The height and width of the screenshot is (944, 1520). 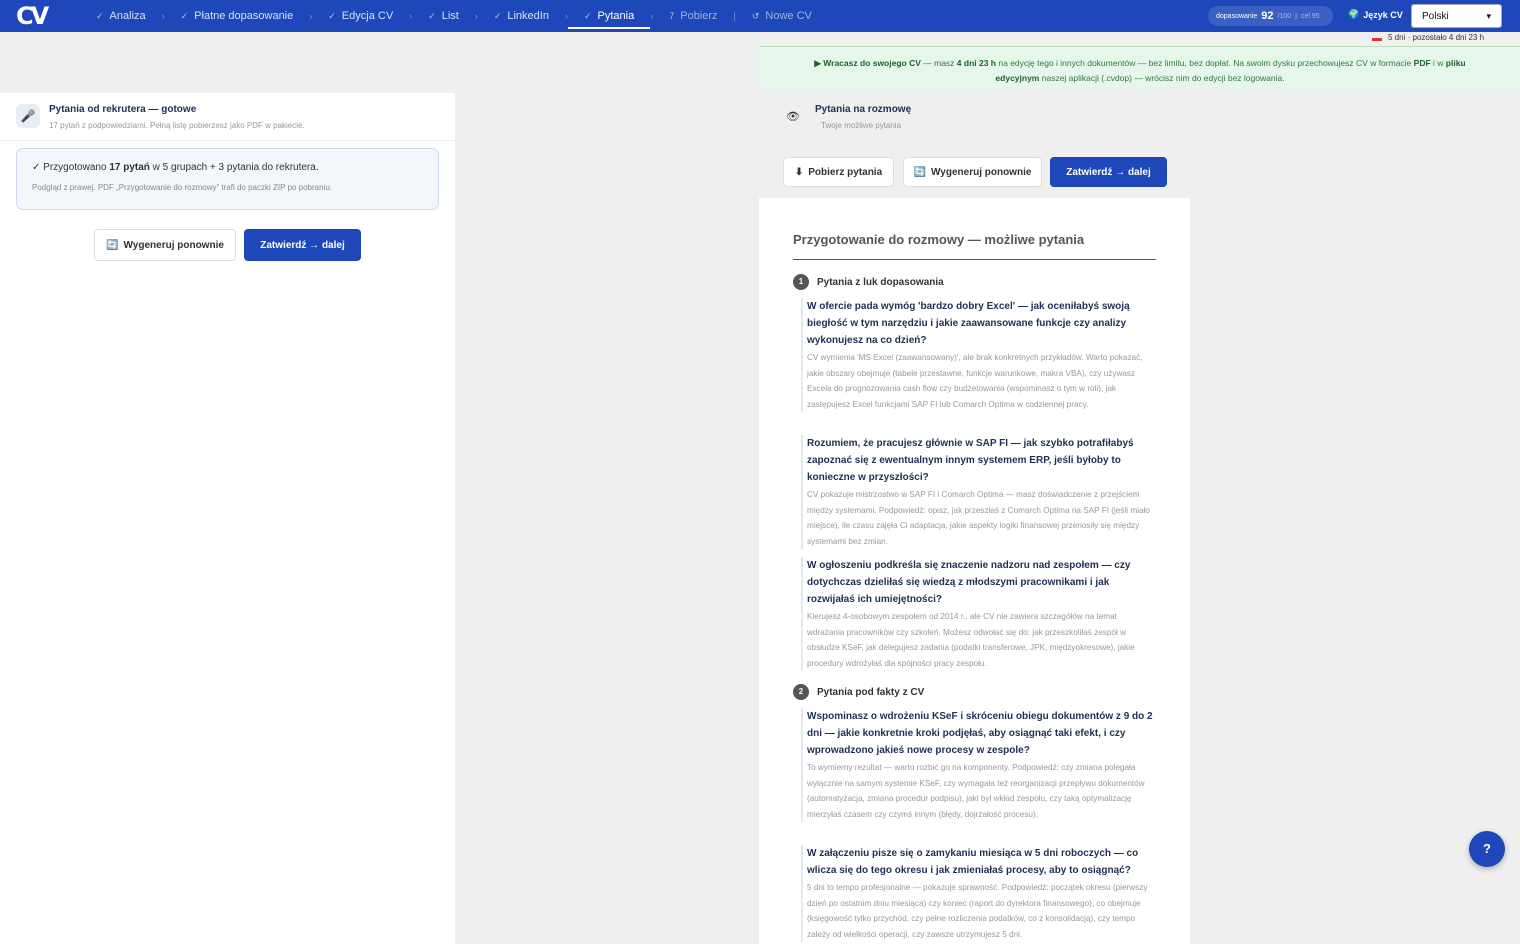 I want to click on selected-language: Polski, so click(x=1435, y=16).